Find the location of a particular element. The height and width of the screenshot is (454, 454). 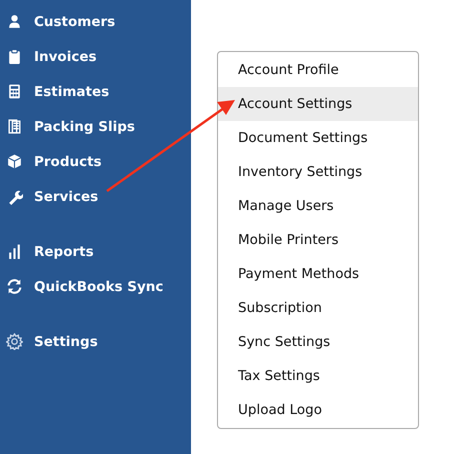

sidebar-item: Settings is located at coordinates (95, 341).